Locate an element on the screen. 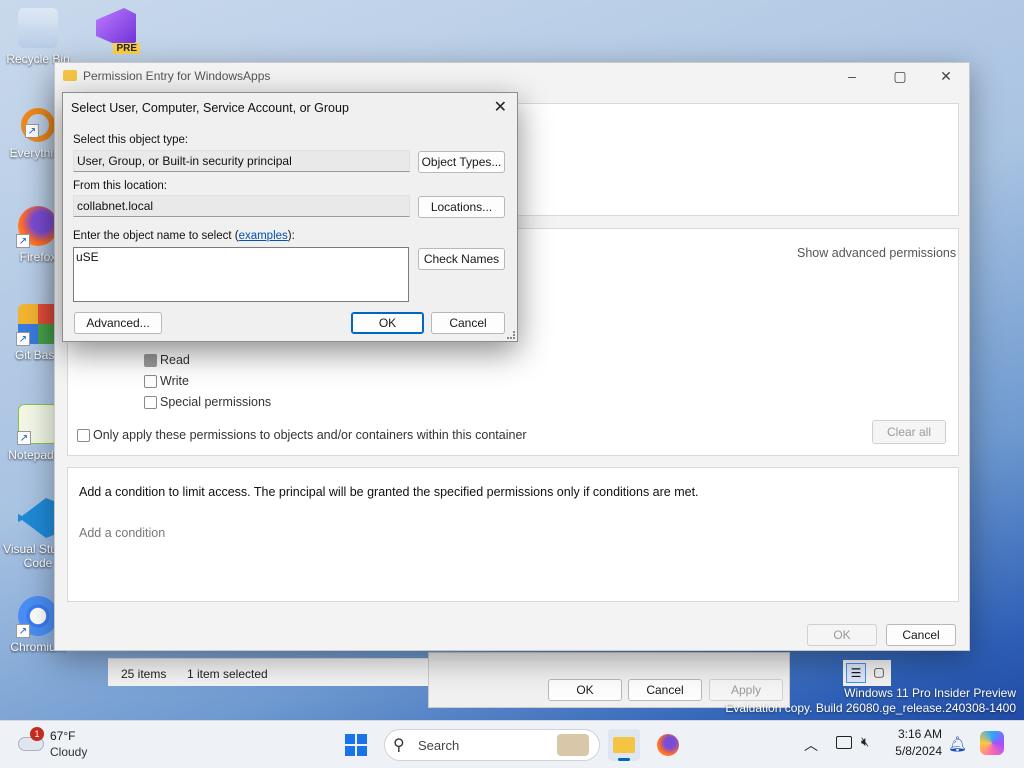 This screenshot has height=768, width=1024. search-placeholder: Search is located at coordinates (439, 745).